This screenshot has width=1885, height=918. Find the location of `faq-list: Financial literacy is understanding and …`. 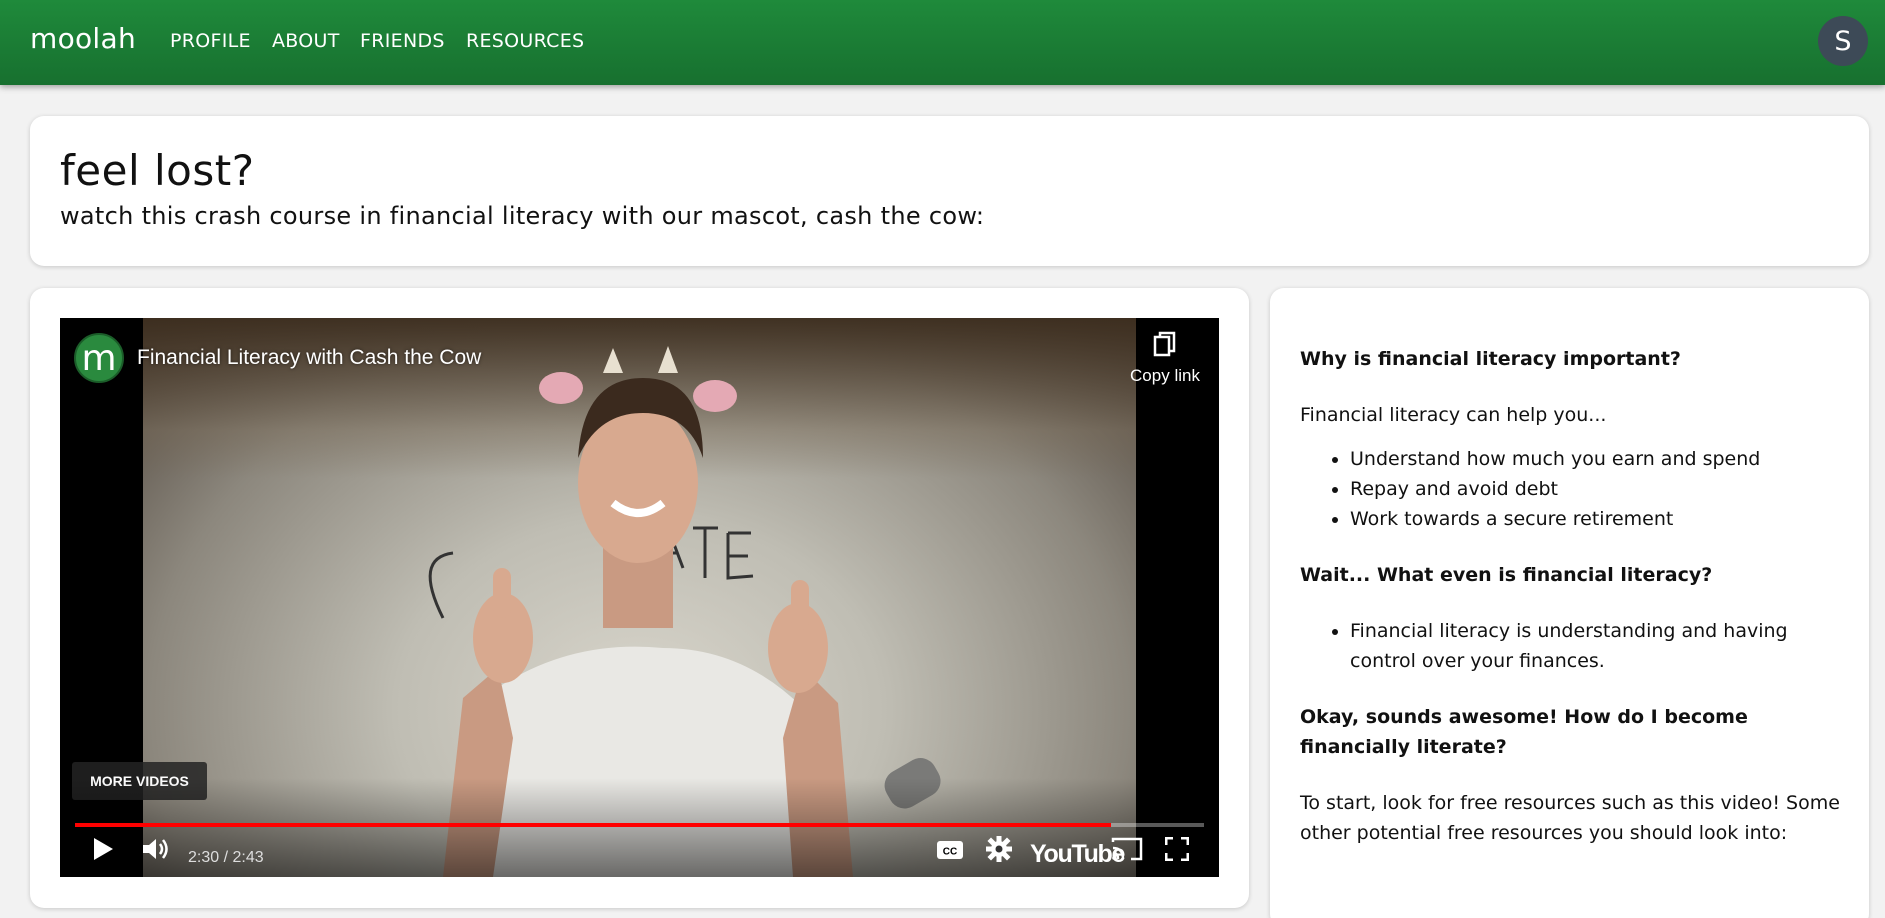

faq-list: Financial literacy is understanding and … is located at coordinates (1597, 646).